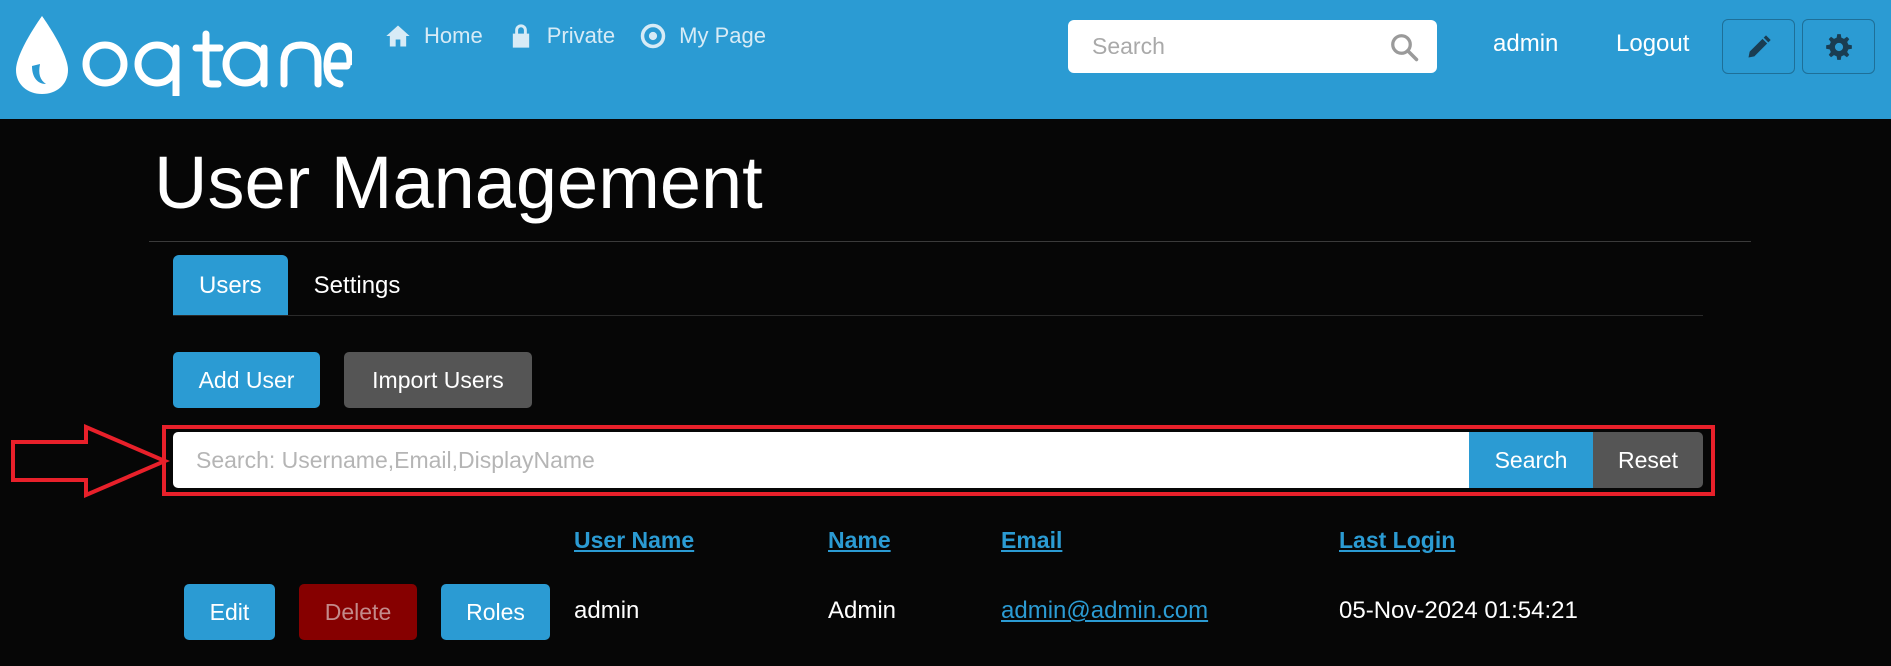  I want to click on nav-private: Private, so click(561, 36).